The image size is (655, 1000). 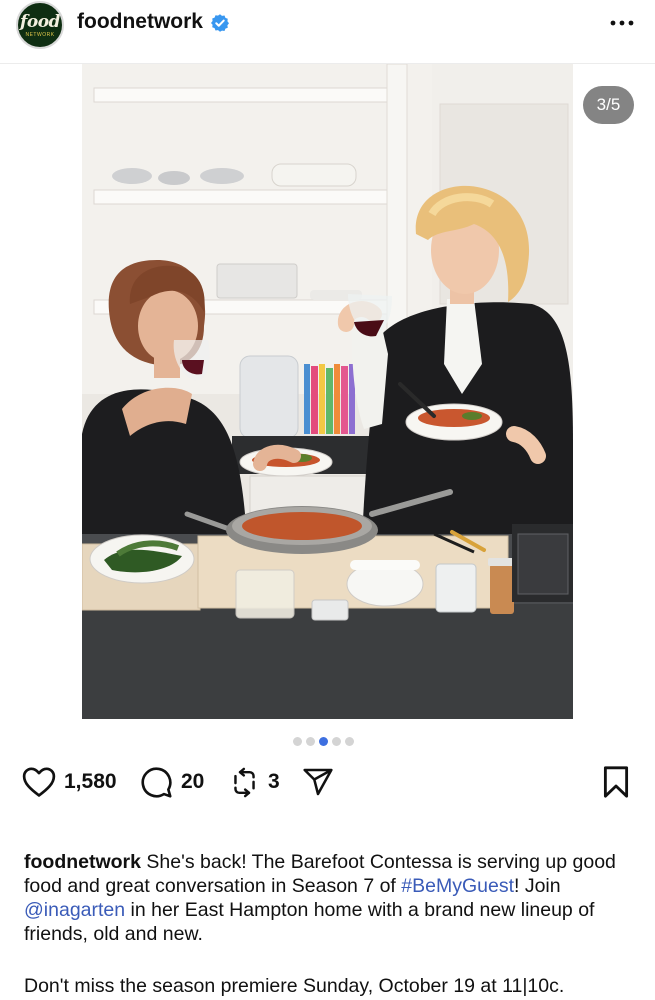 I want to click on bookmark-icon, so click(x=616, y=782).